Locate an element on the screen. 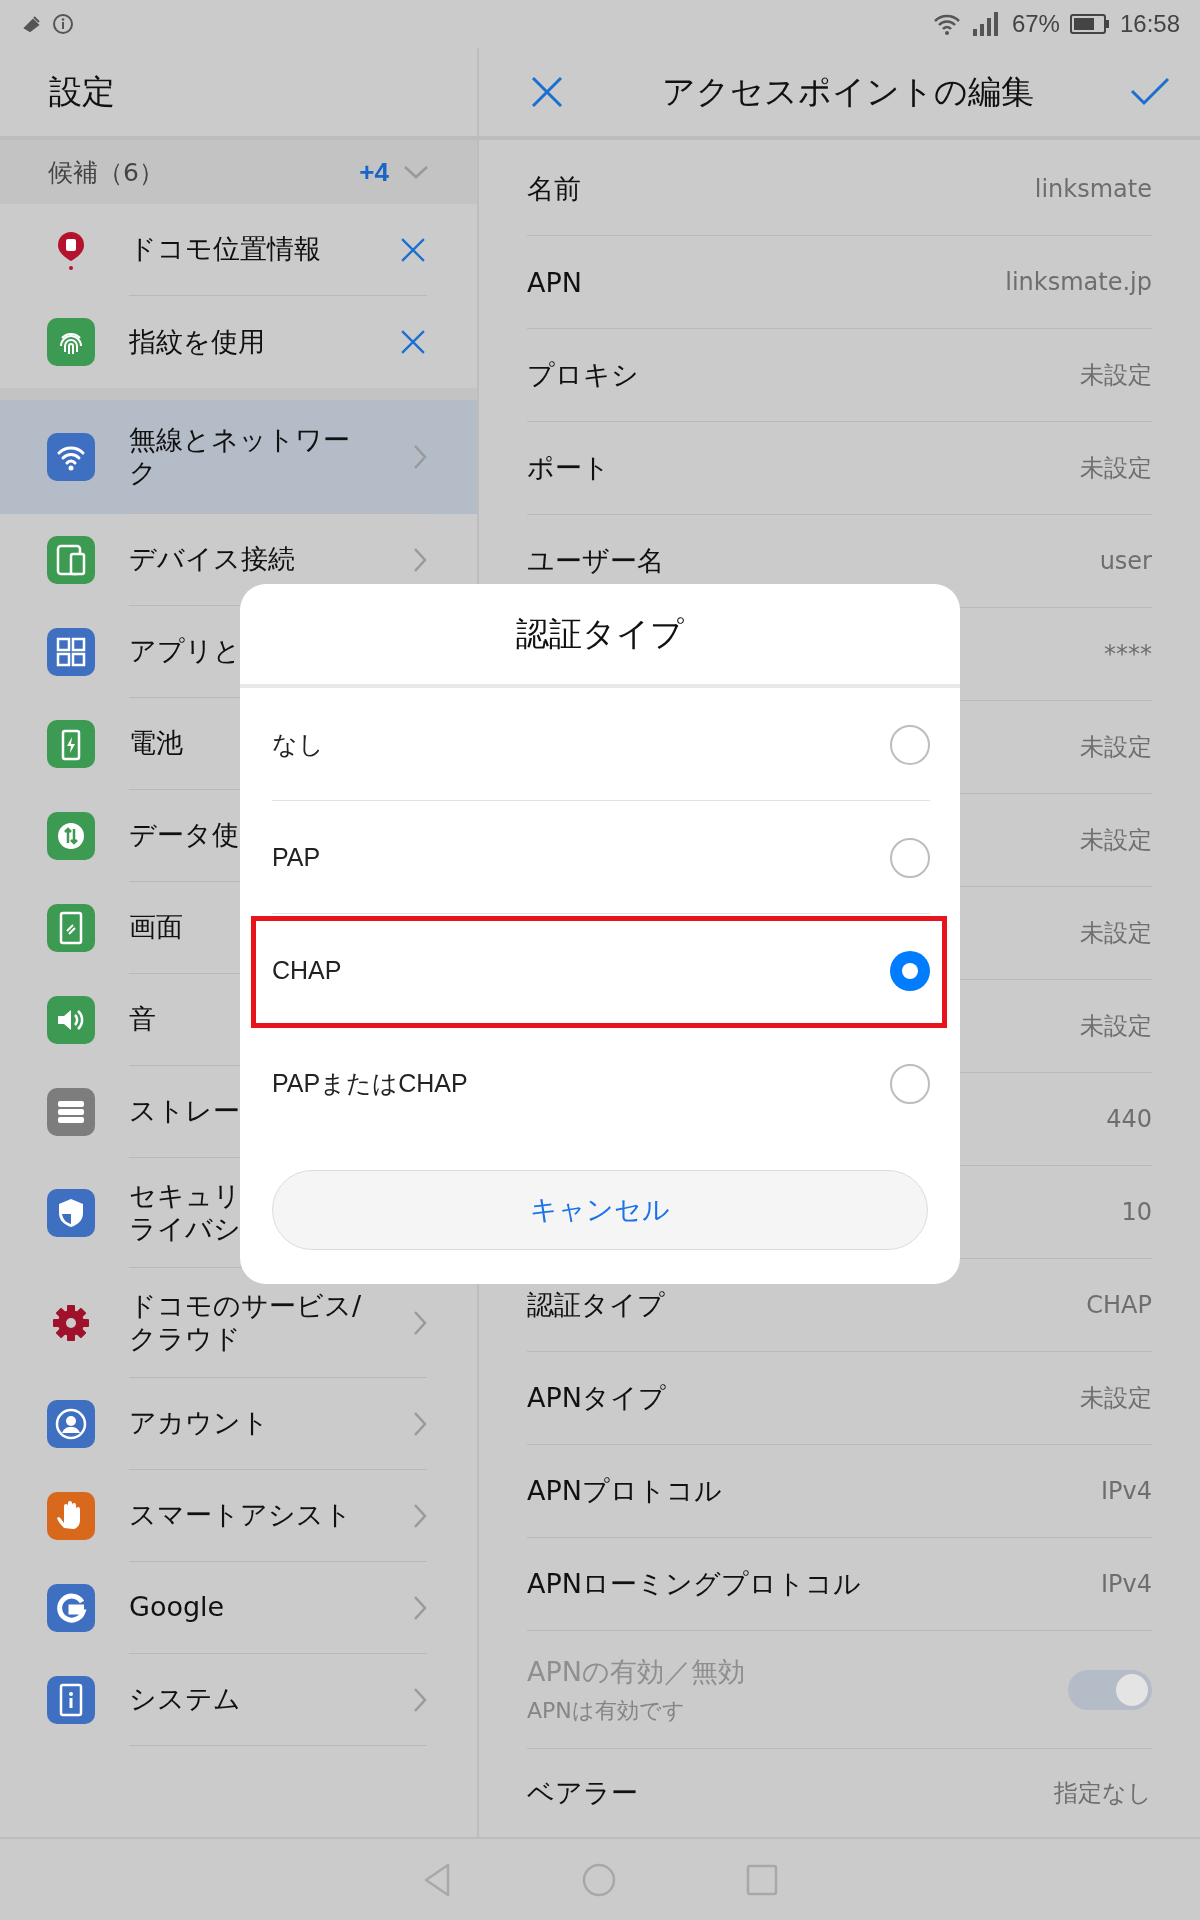 The image size is (1200, 1920). field-value: 指定なし is located at coordinates (1103, 1793).